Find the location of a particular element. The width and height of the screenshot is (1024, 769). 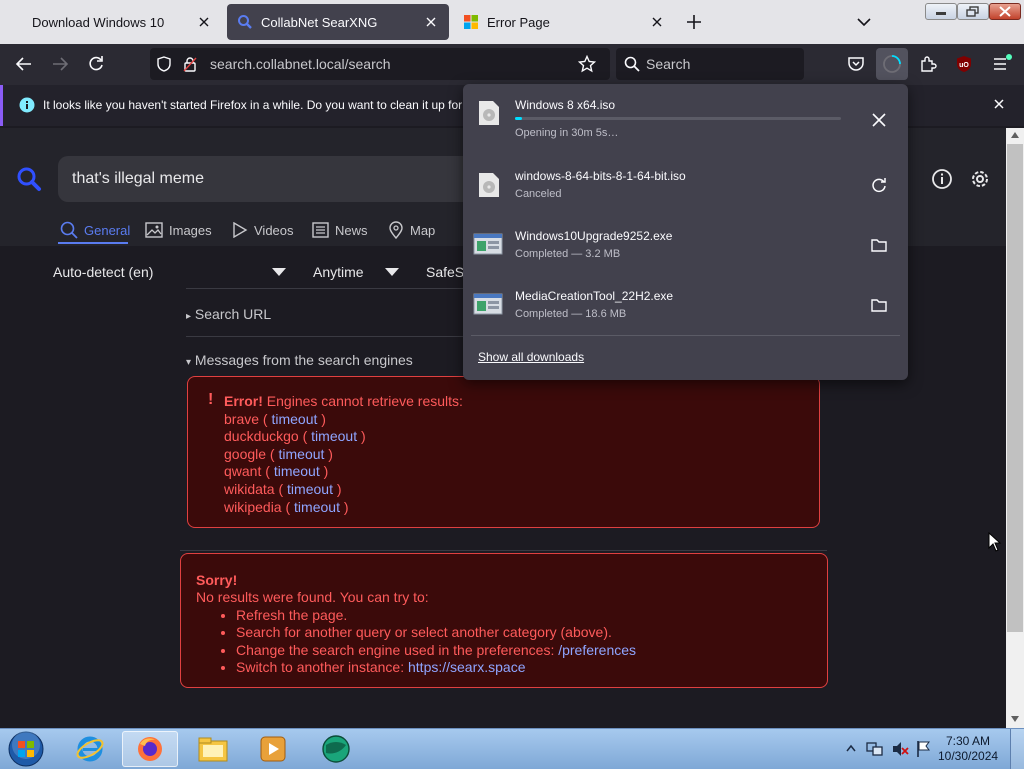

retry-download-button is located at coordinates (879, 185).